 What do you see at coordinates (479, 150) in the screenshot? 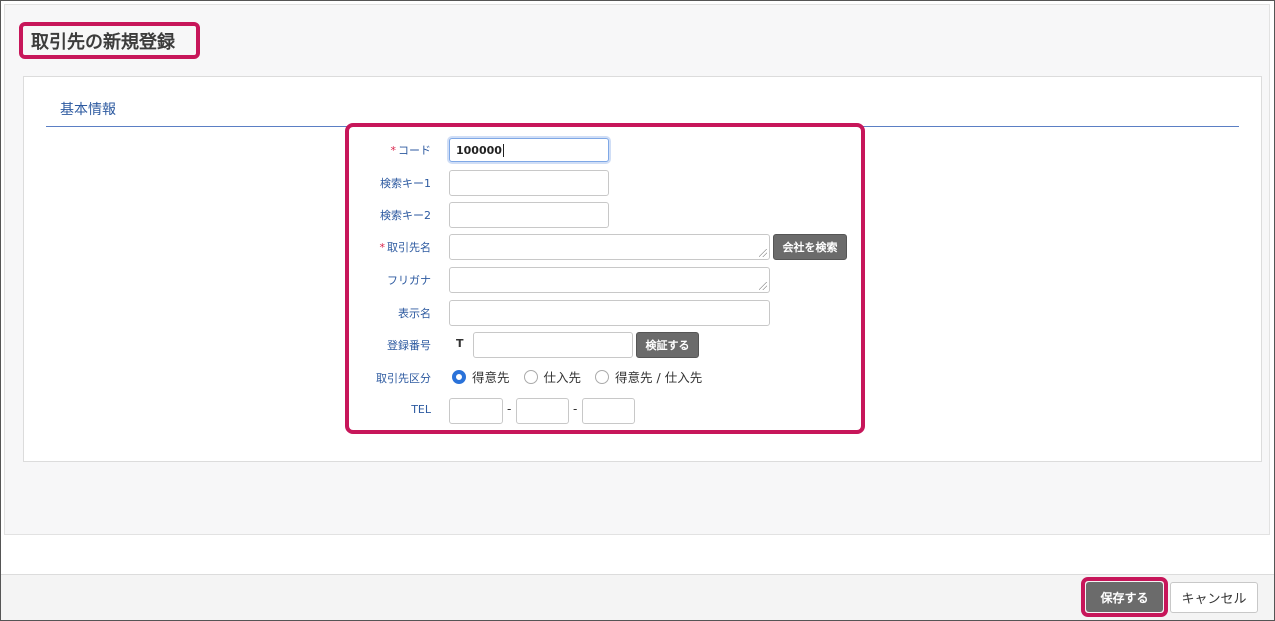
I see `code-input-value: 100000` at bounding box center [479, 150].